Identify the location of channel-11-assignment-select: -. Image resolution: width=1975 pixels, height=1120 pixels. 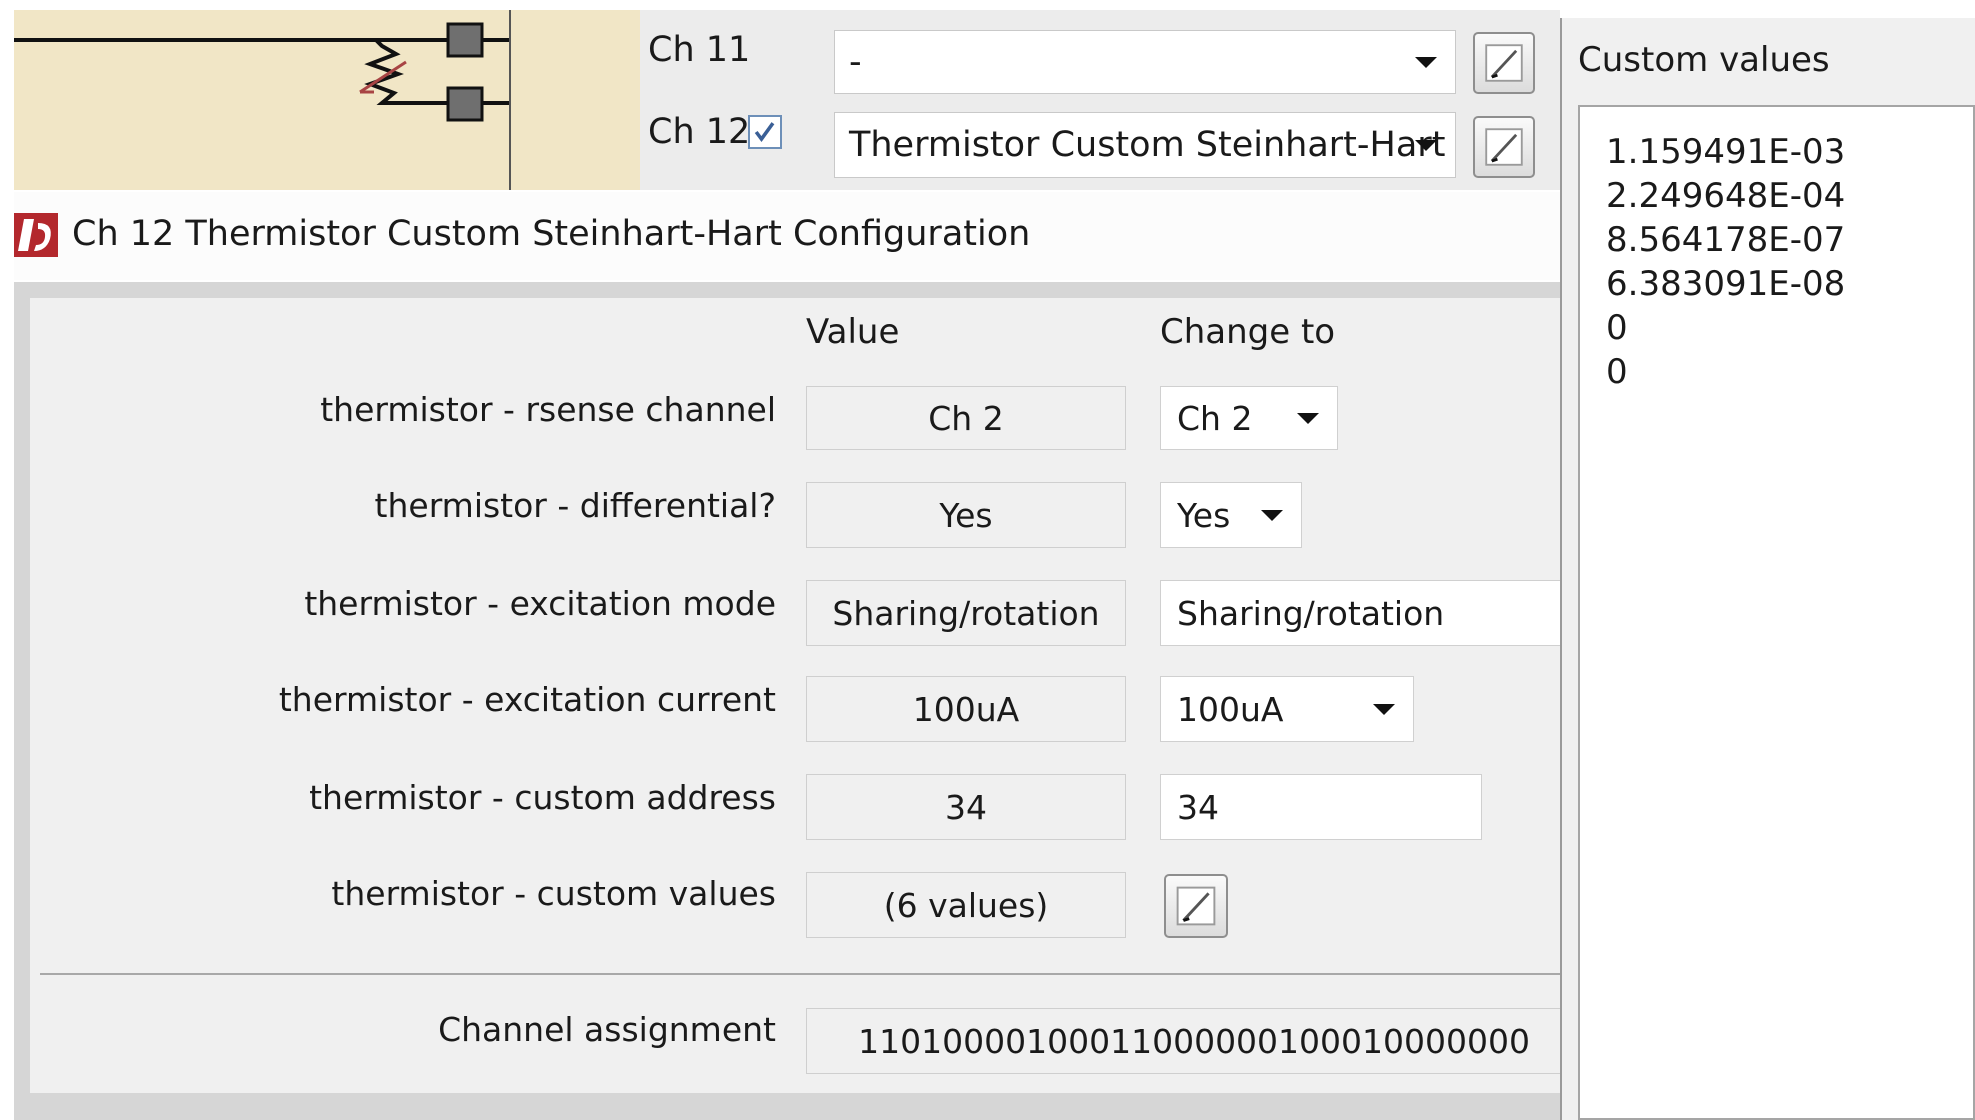
(1145, 62).